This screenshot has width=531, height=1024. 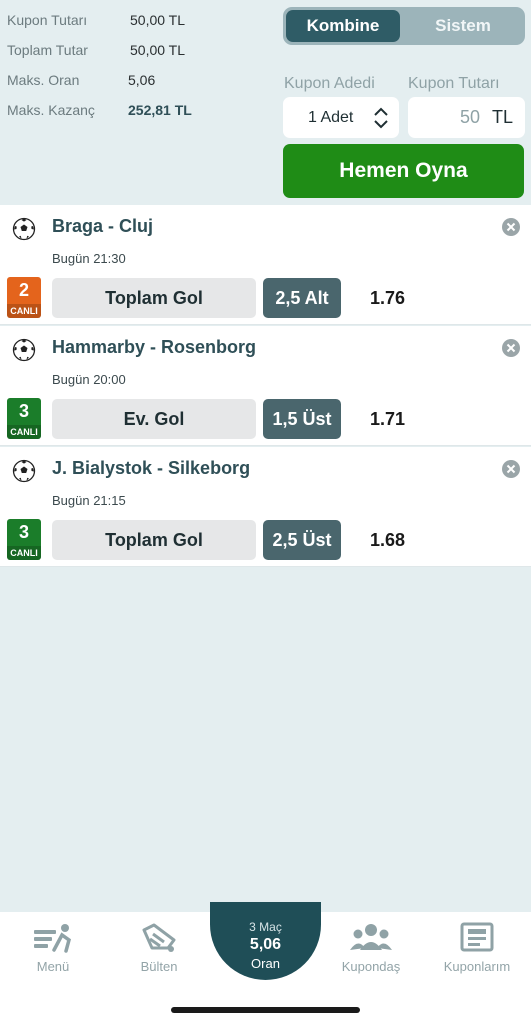 I want to click on match-title: Braga - Cluj, so click(x=103, y=226).